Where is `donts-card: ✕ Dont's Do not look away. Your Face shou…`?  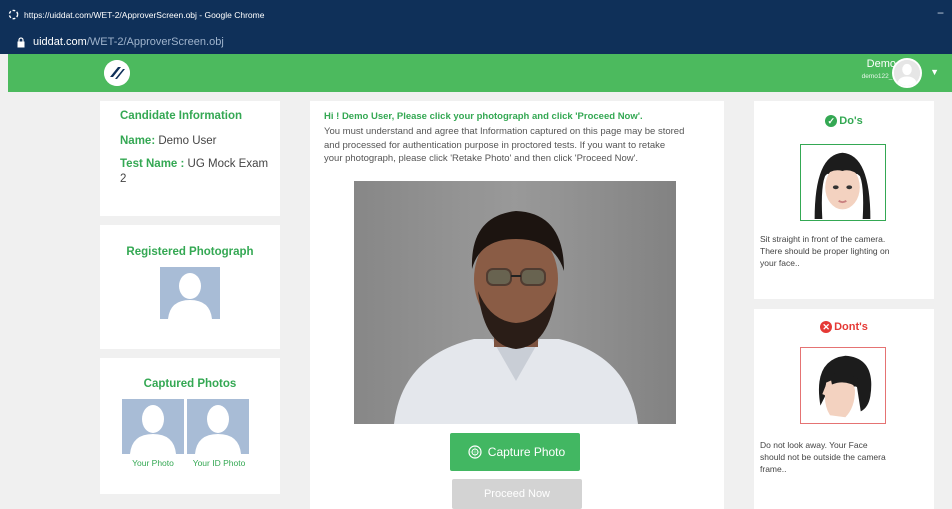 donts-card: ✕ Dont's Do not look away. Your Face shou… is located at coordinates (844, 409).